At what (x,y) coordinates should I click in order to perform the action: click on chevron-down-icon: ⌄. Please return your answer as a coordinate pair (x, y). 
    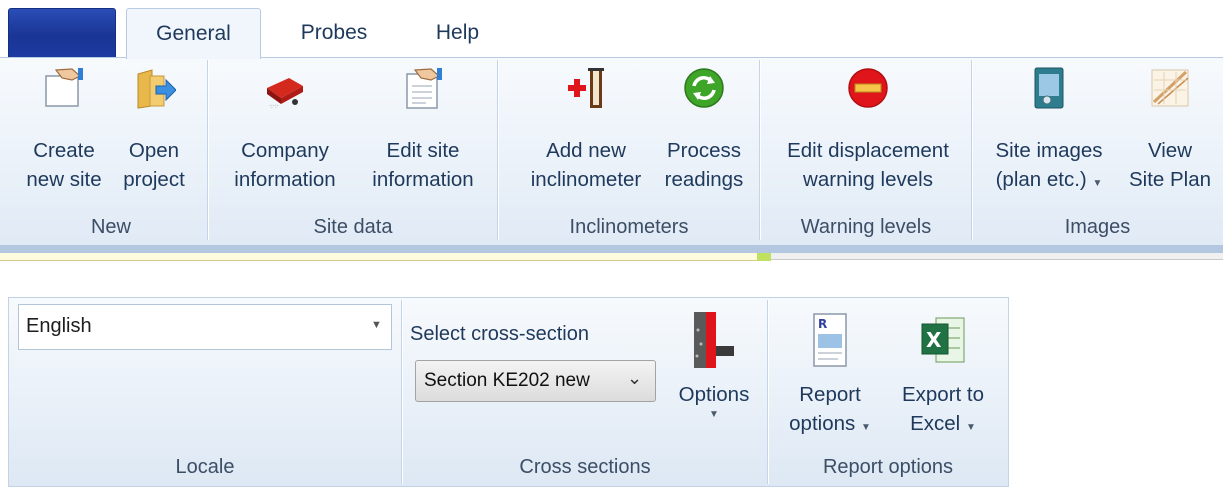
    Looking at the image, I should click on (635, 378).